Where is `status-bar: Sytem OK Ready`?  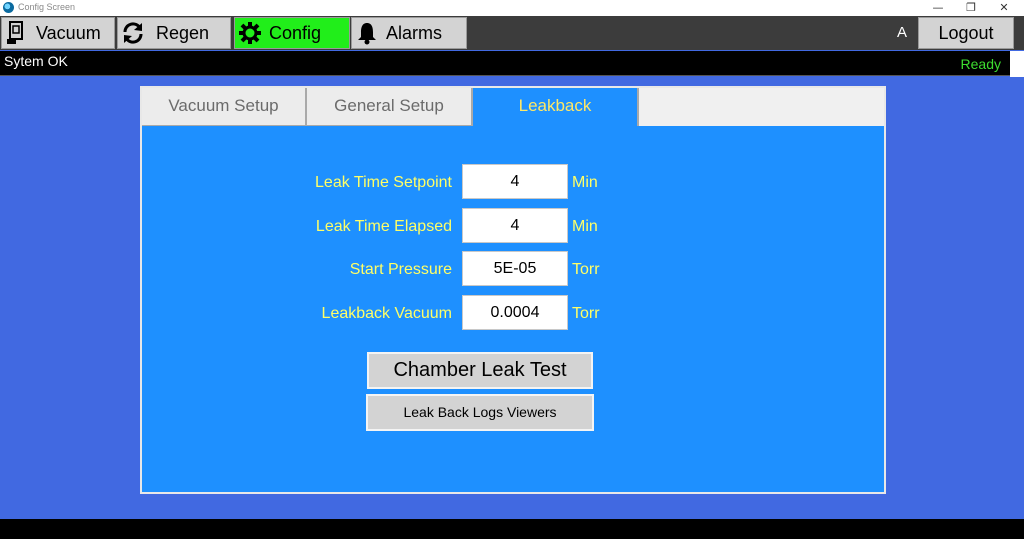 status-bar: Sytem OK Ready is located at coordinates (505, 63).